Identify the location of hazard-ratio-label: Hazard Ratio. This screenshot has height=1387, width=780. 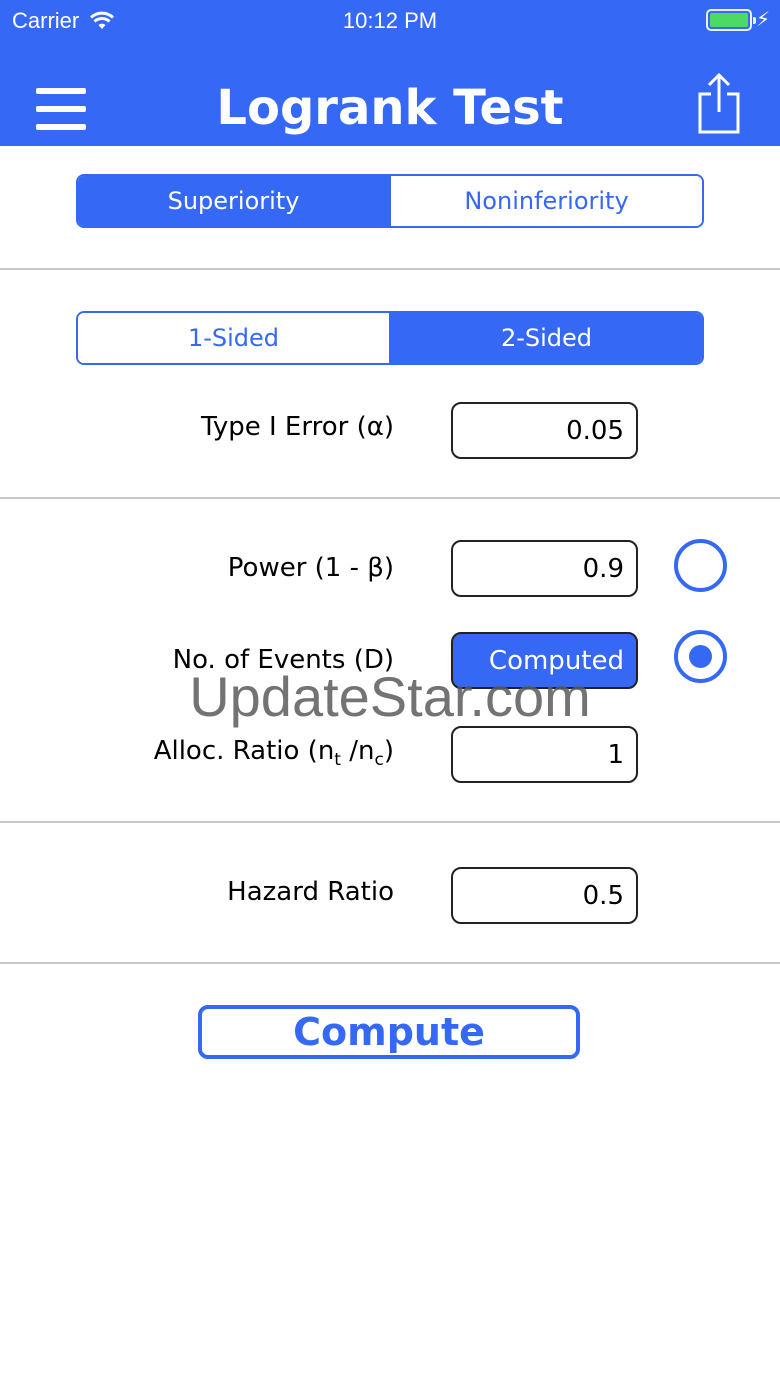
(310, 892).